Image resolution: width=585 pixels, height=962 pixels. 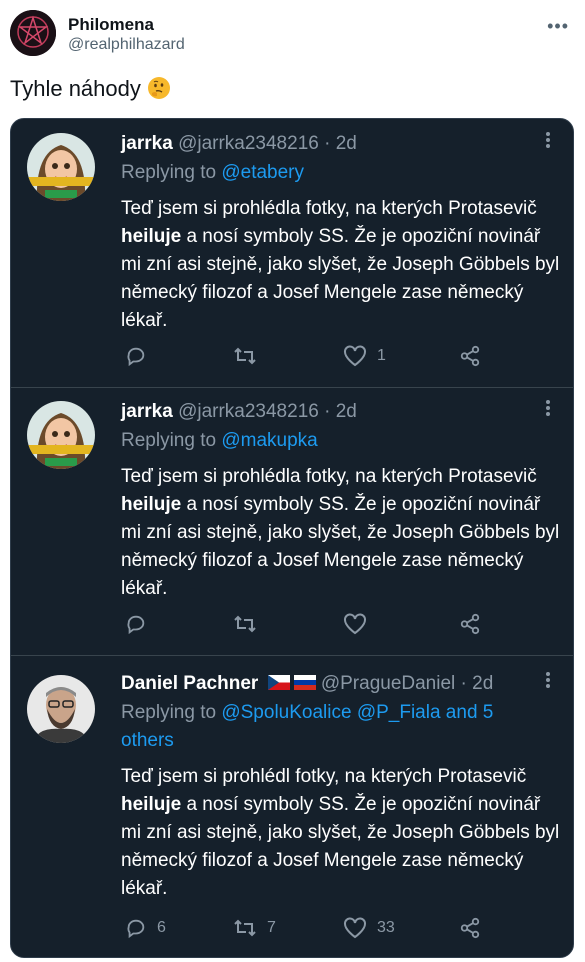 I want to click on bearded-man-avatar-icon, so click(x=61, y=709).